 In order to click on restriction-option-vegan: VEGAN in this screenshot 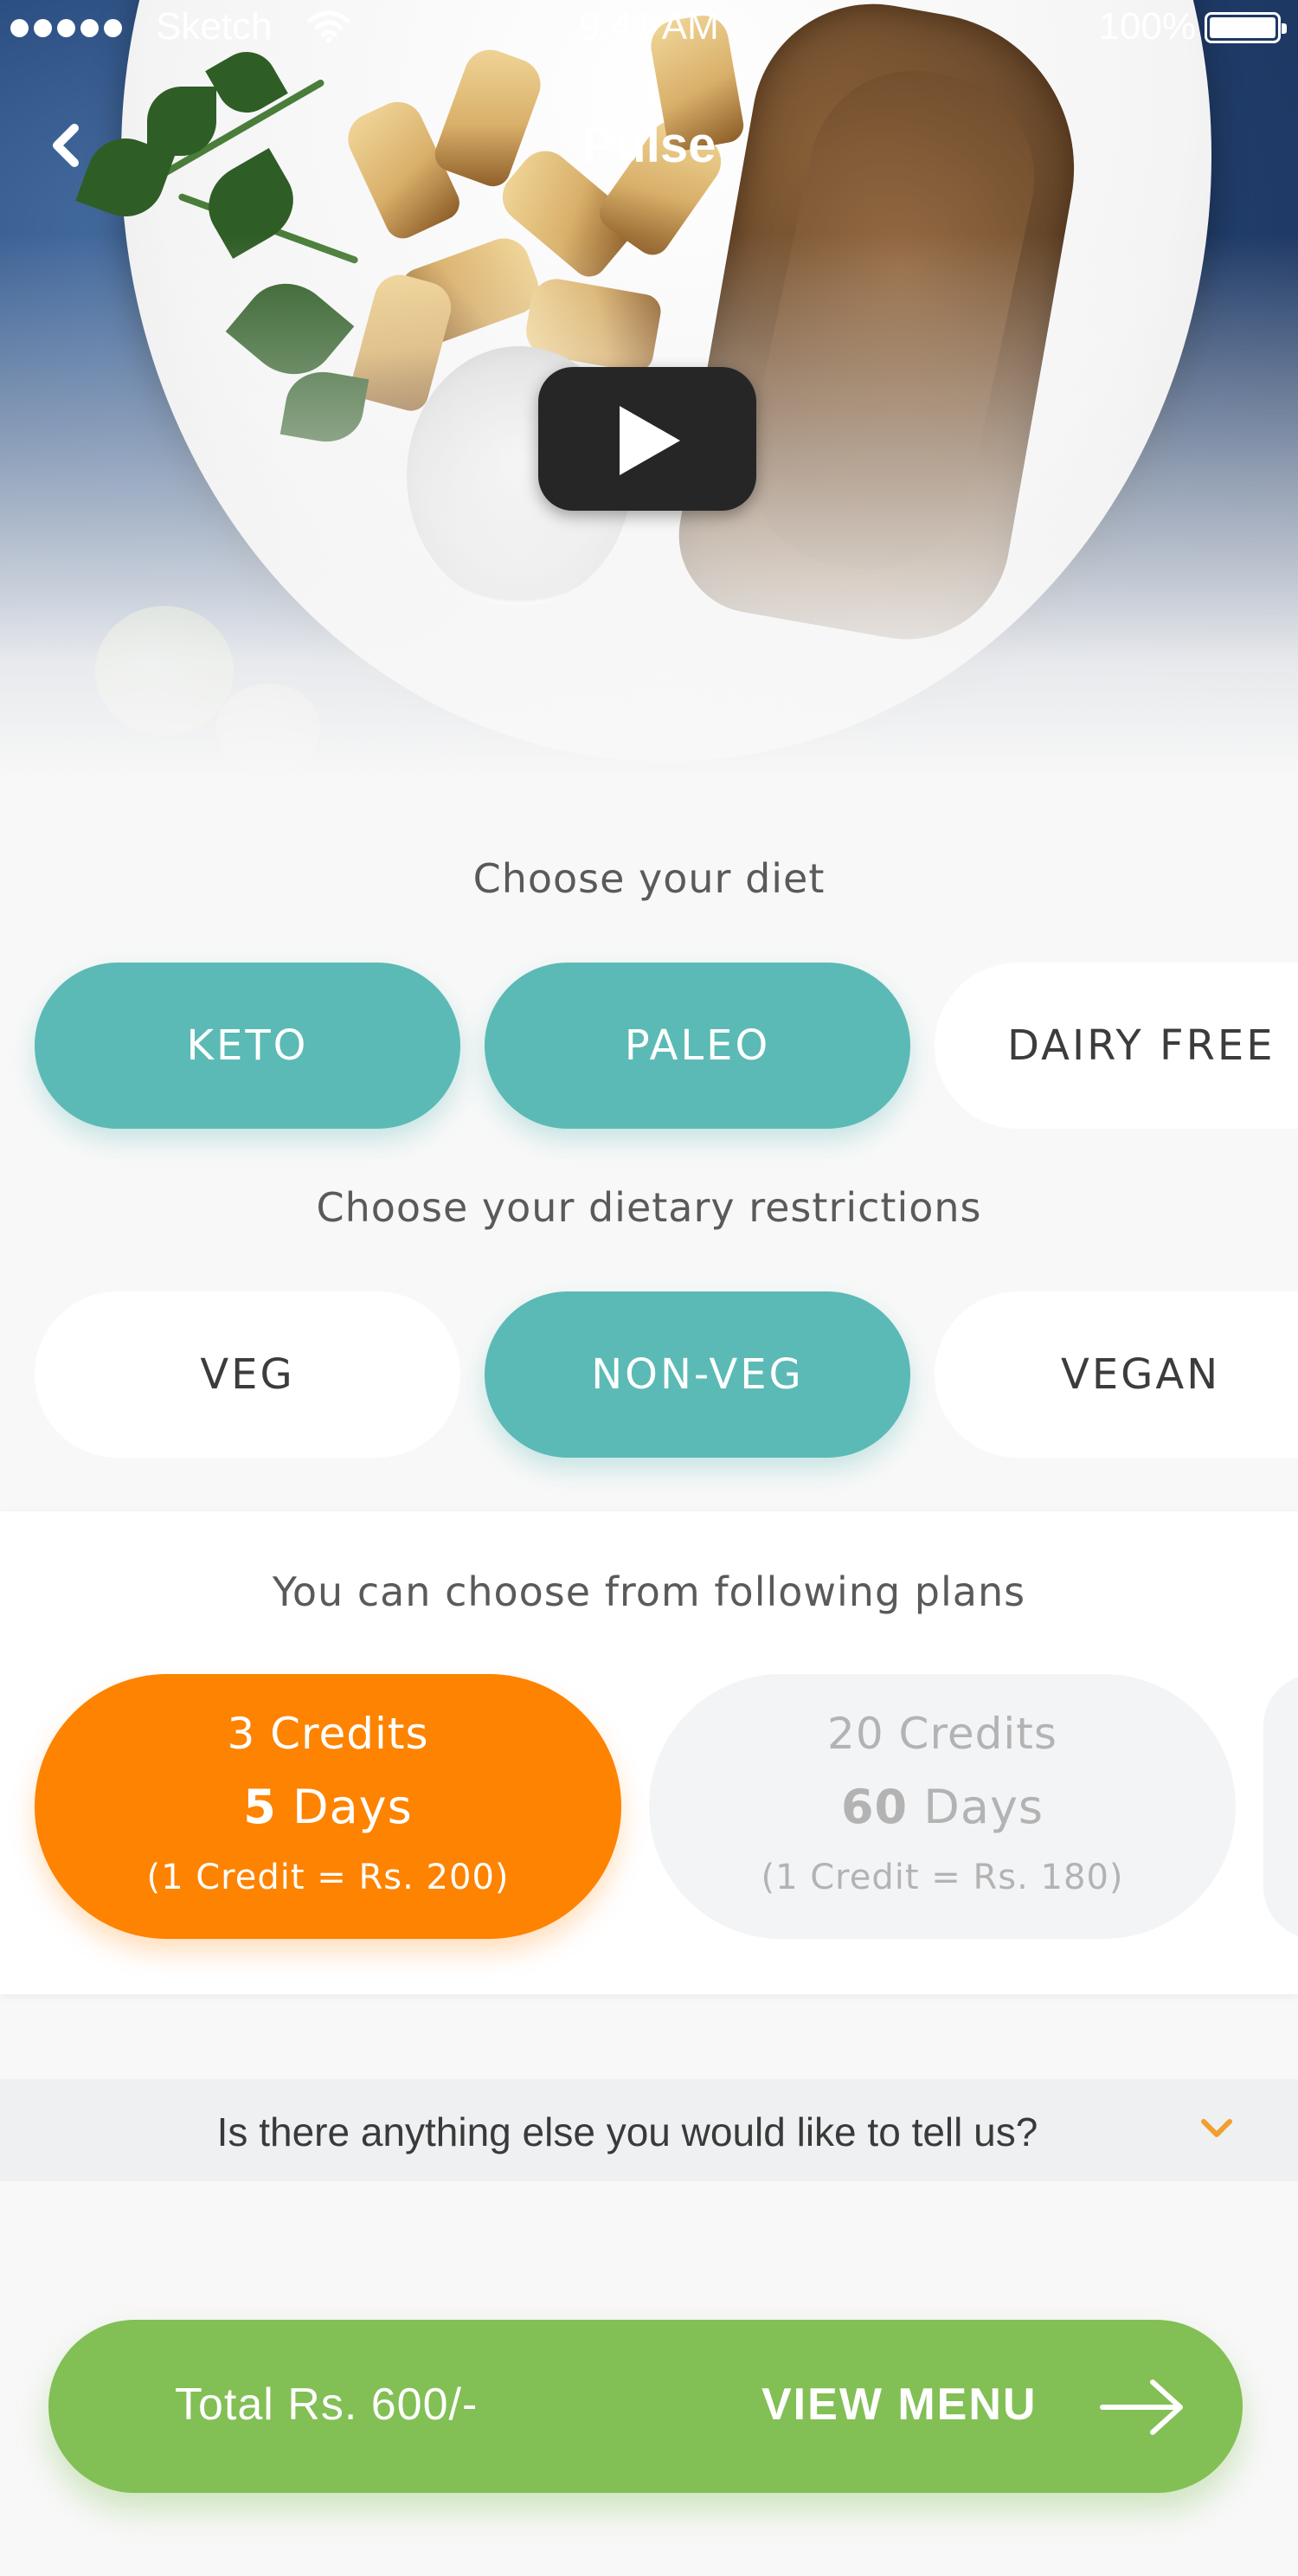, I will do `click(1116, 1374)`.